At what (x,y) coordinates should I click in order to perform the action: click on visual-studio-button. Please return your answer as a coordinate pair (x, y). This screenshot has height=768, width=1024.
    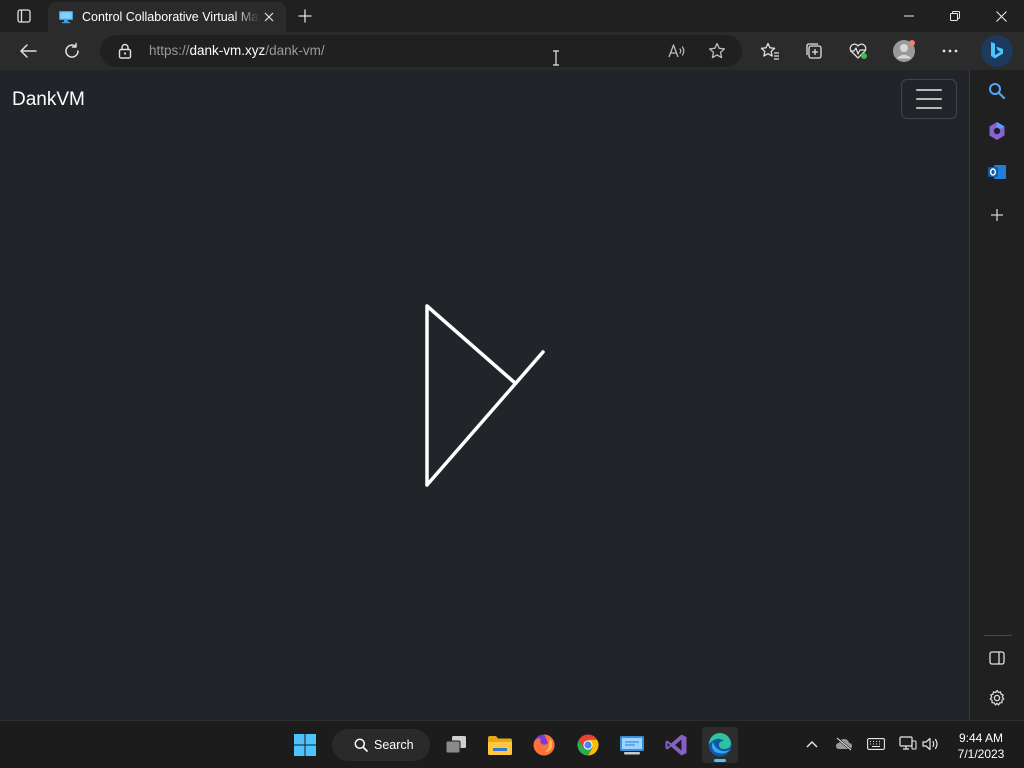
    Looking at the image, I should click on (676, 745).